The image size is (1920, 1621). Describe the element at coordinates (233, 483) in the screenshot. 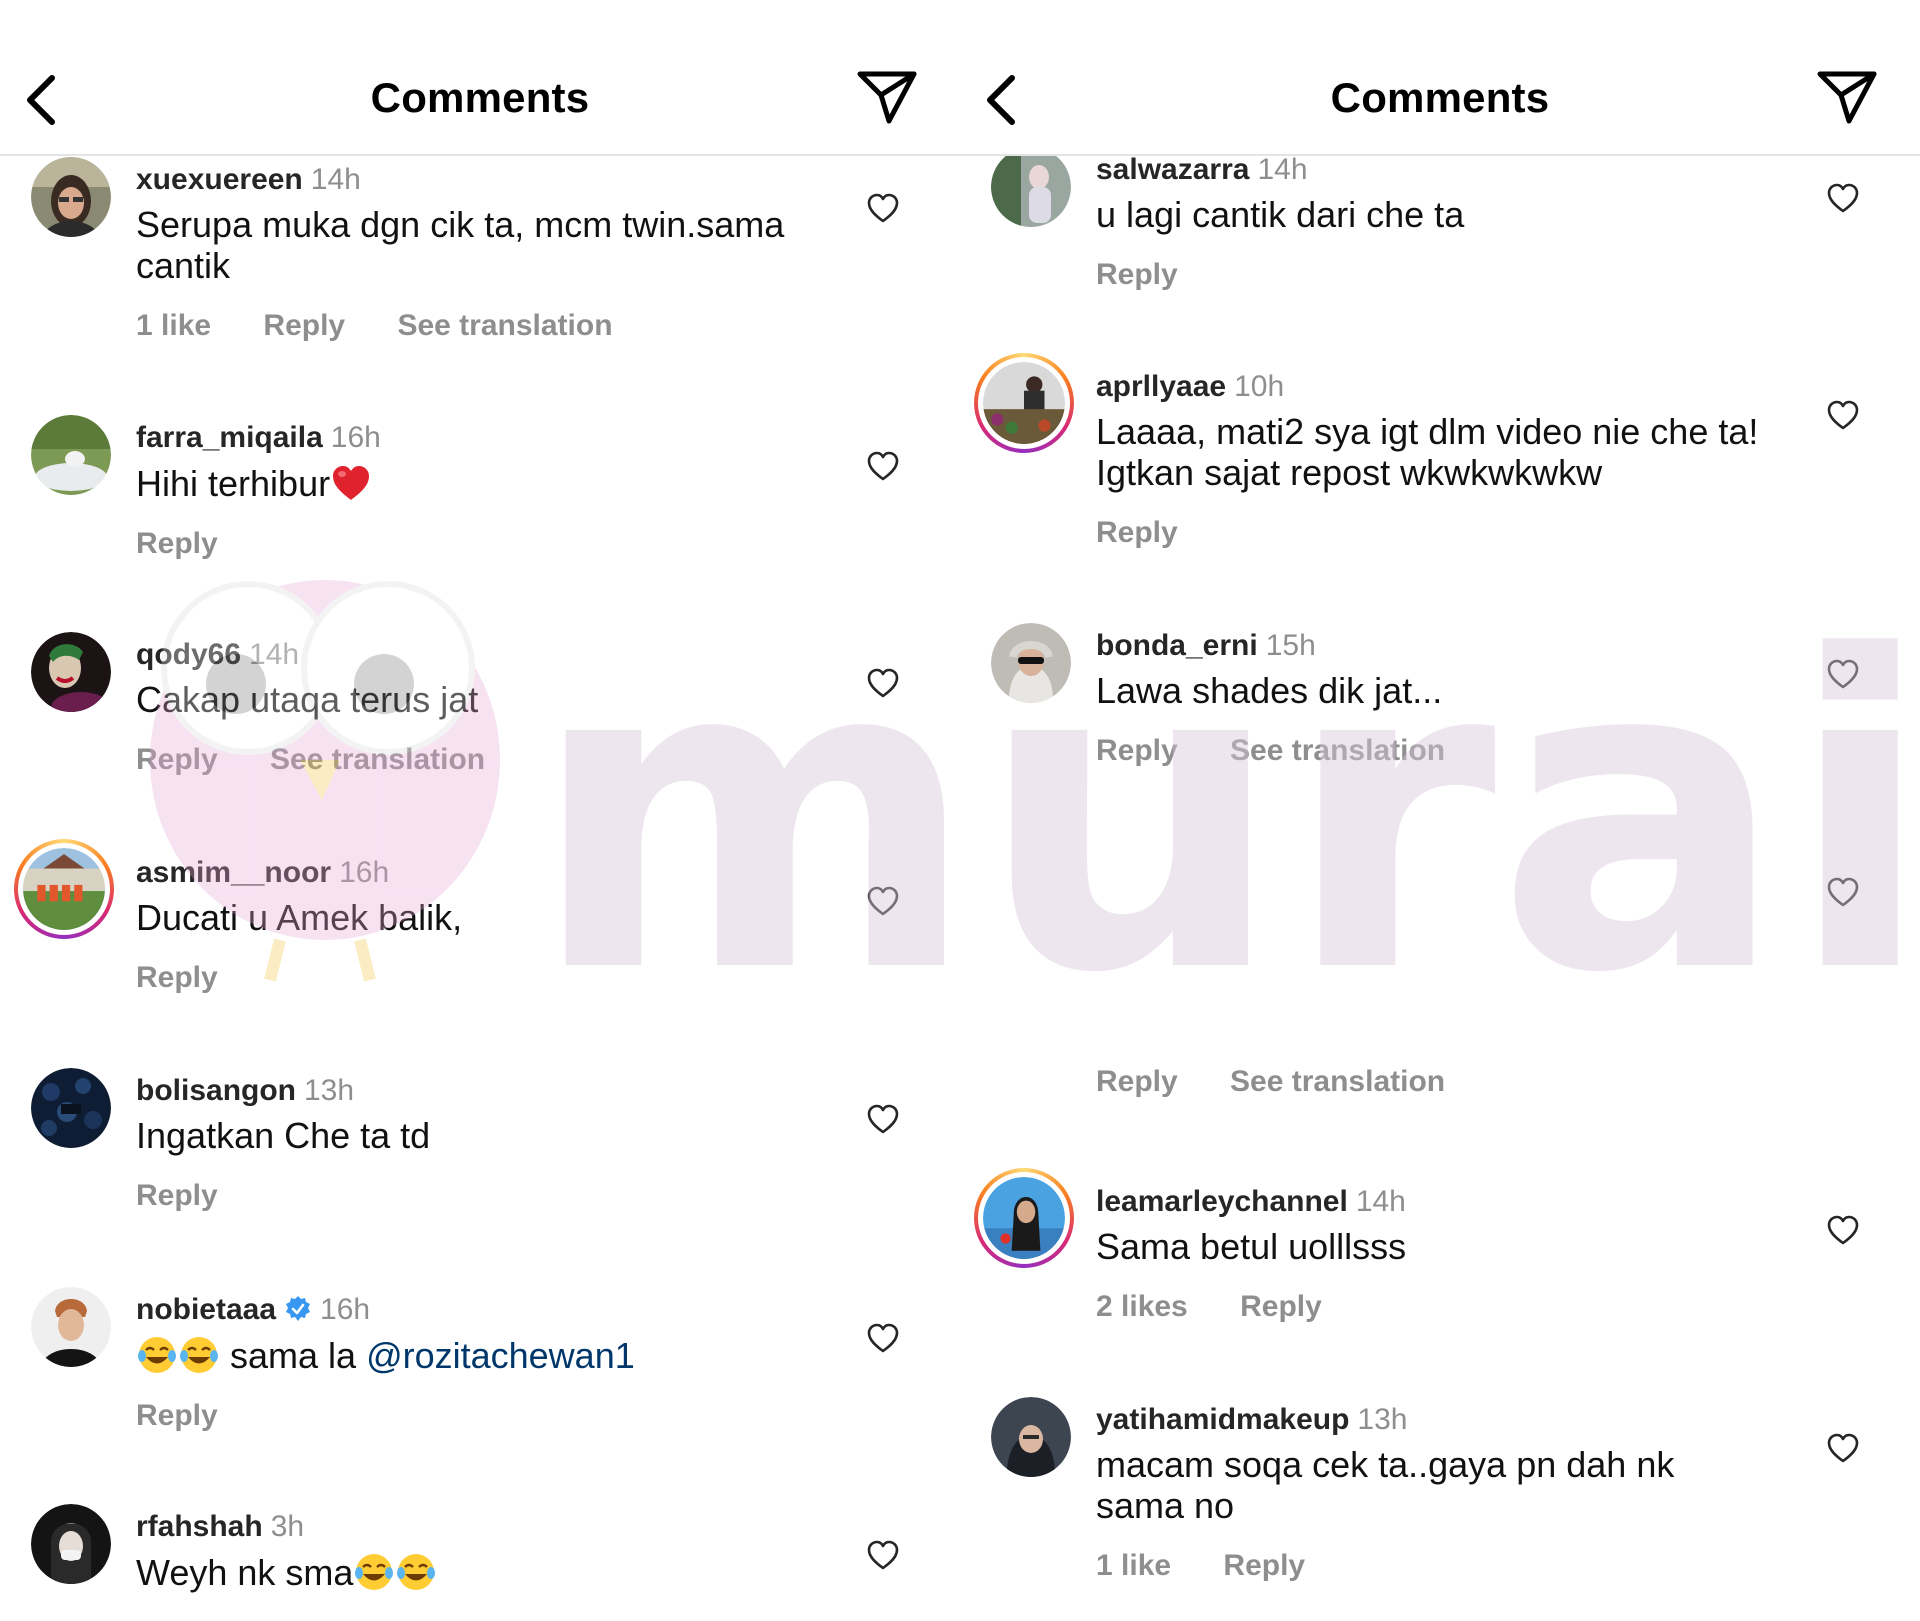

I see `comment-text-content: Hihi terhibur` at that location.